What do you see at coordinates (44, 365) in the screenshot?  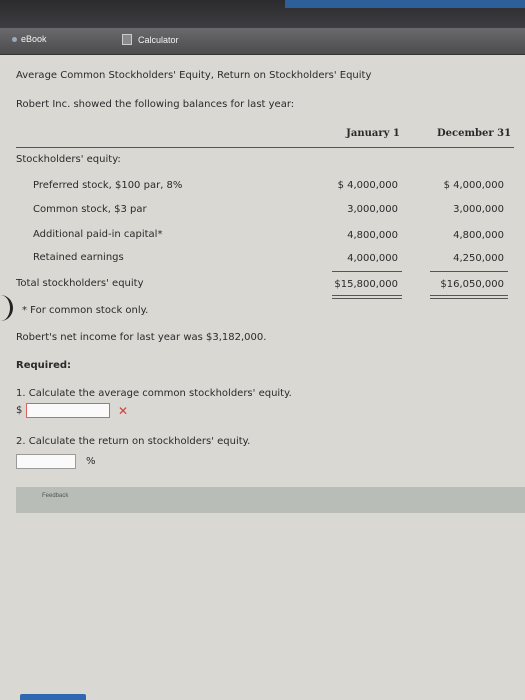 I see `required-heading: Required:` at bounding box center [44, 365].